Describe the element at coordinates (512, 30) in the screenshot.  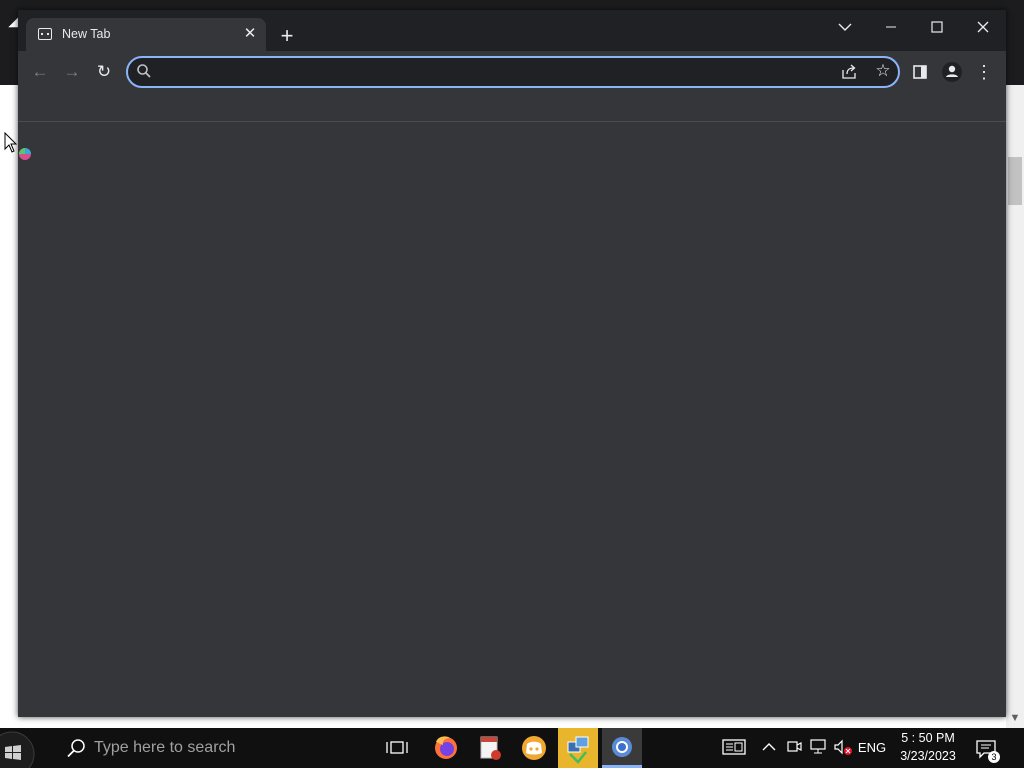
I see `browser-titlebar: New Tab ✕ +` at that location.